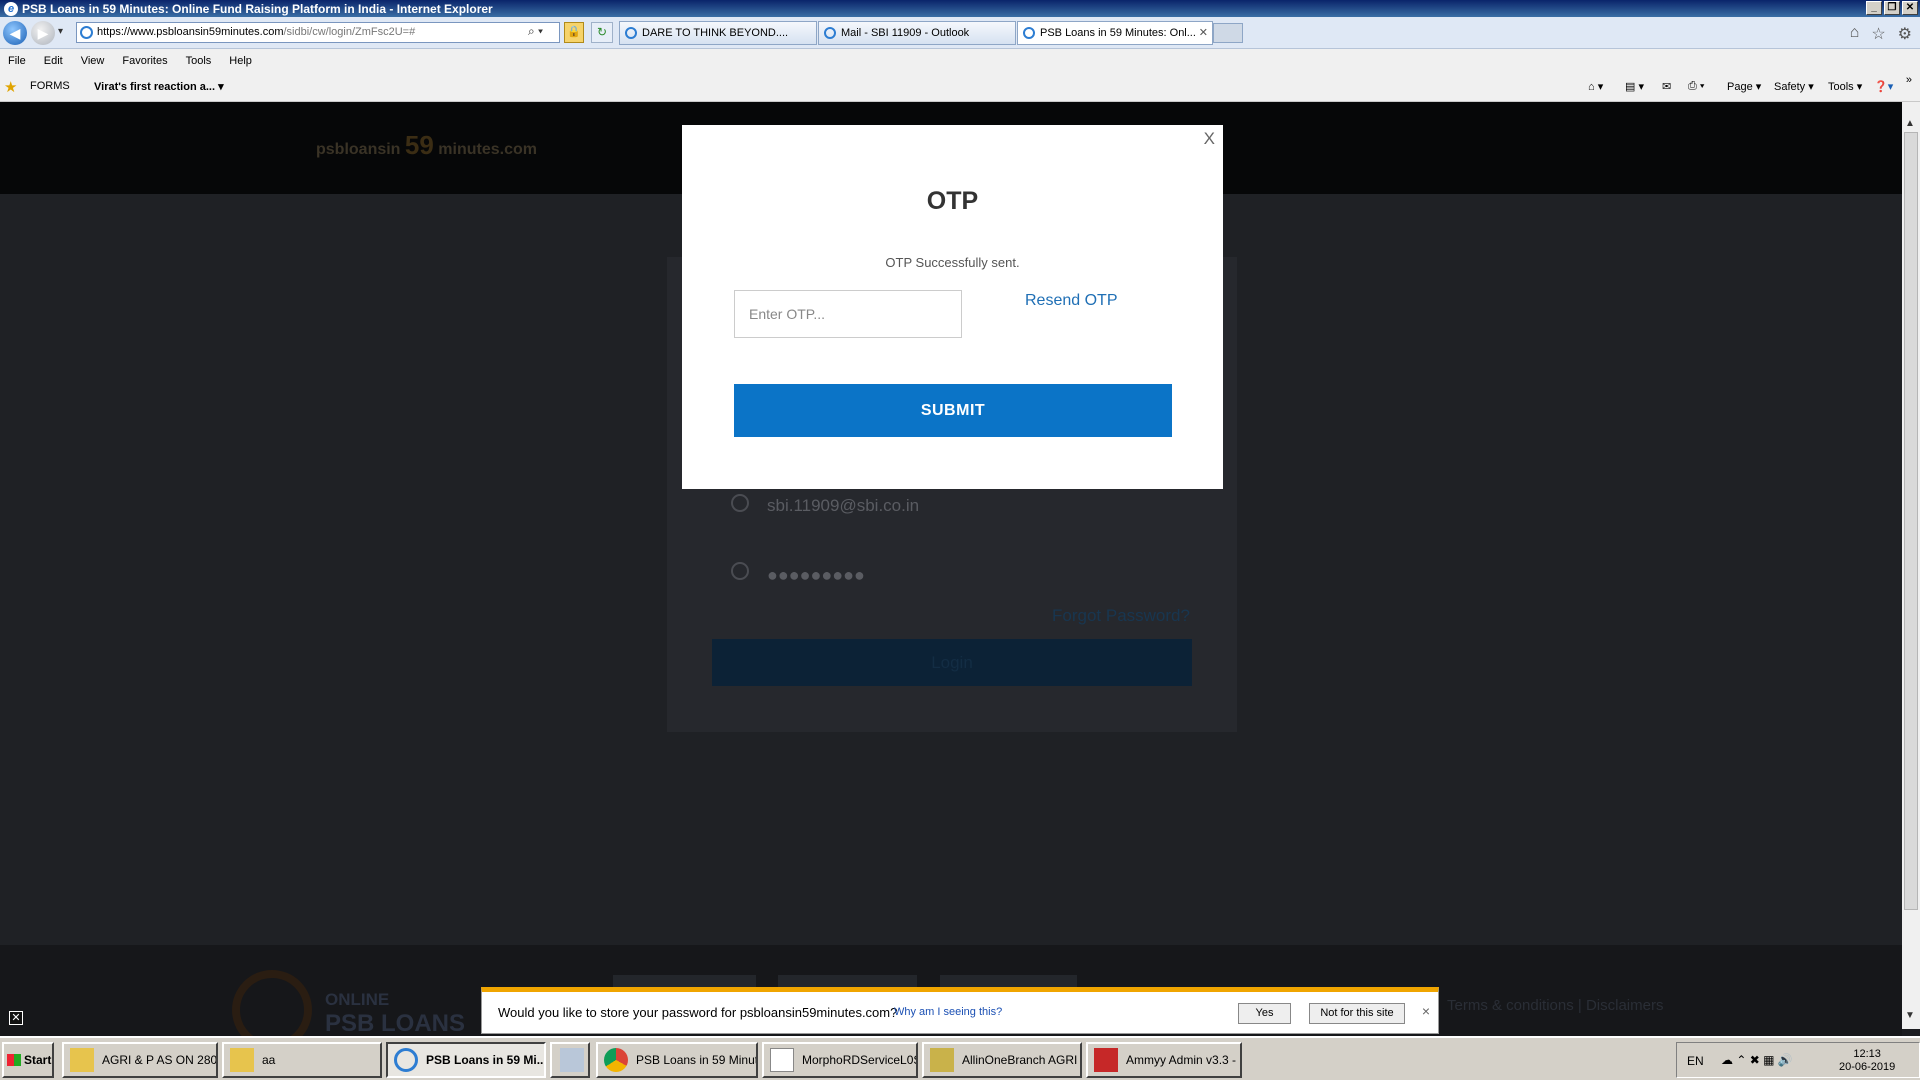 Image resolution: width=1920 pixels, height=1080 pixels. I want to click on internet-explorer-icon, so click(406, 1060).